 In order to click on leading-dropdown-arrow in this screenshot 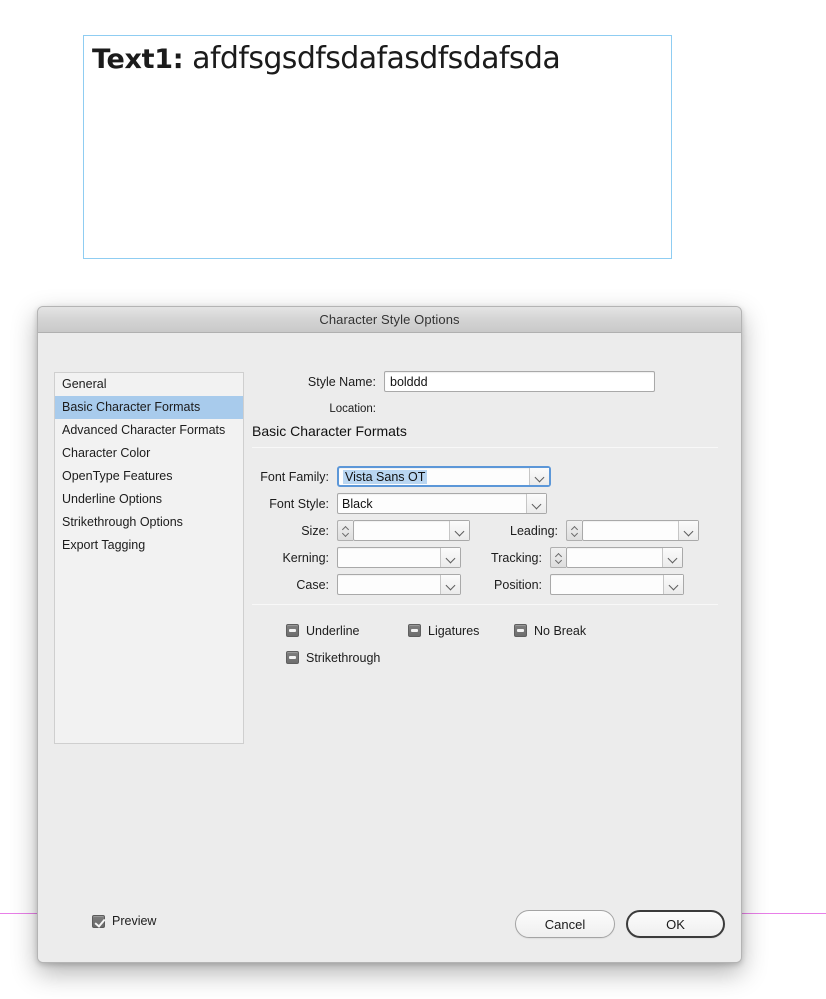, I will do `click(688, 530)`.